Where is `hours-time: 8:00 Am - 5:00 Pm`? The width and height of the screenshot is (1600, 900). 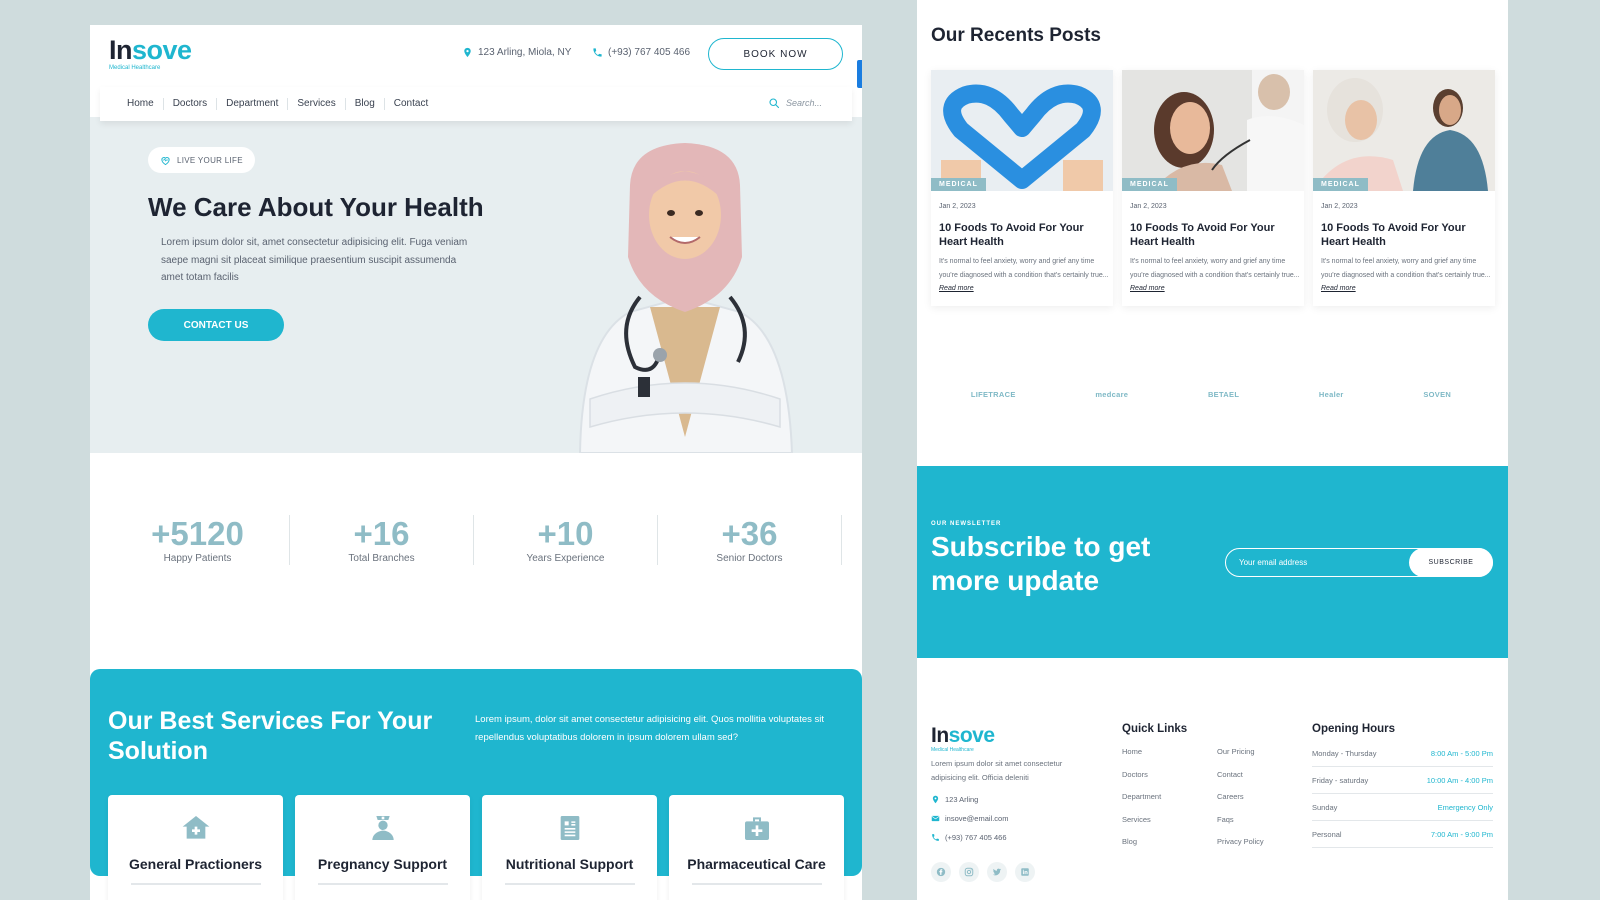 hours-time: 8:00 Am - 5:00 Pm is located at coordinates (1461, 753).